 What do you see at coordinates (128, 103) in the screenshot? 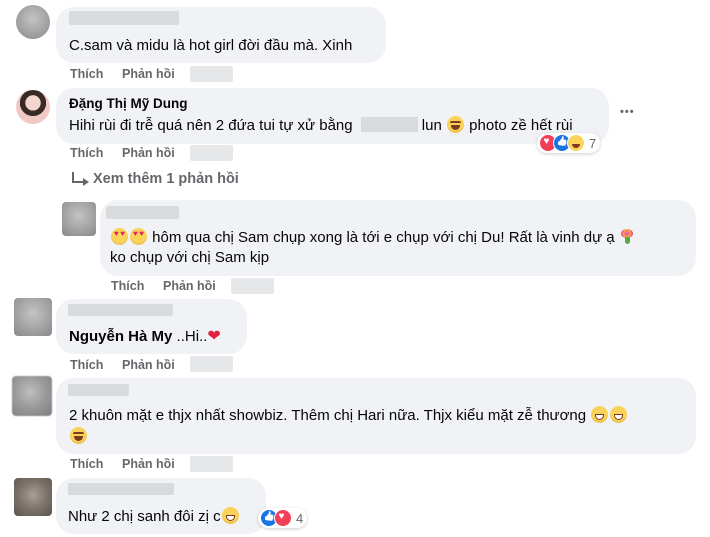
I see `commenter-name: Đặng Thị Mỹ Dung` at bounding box center [128, 103].